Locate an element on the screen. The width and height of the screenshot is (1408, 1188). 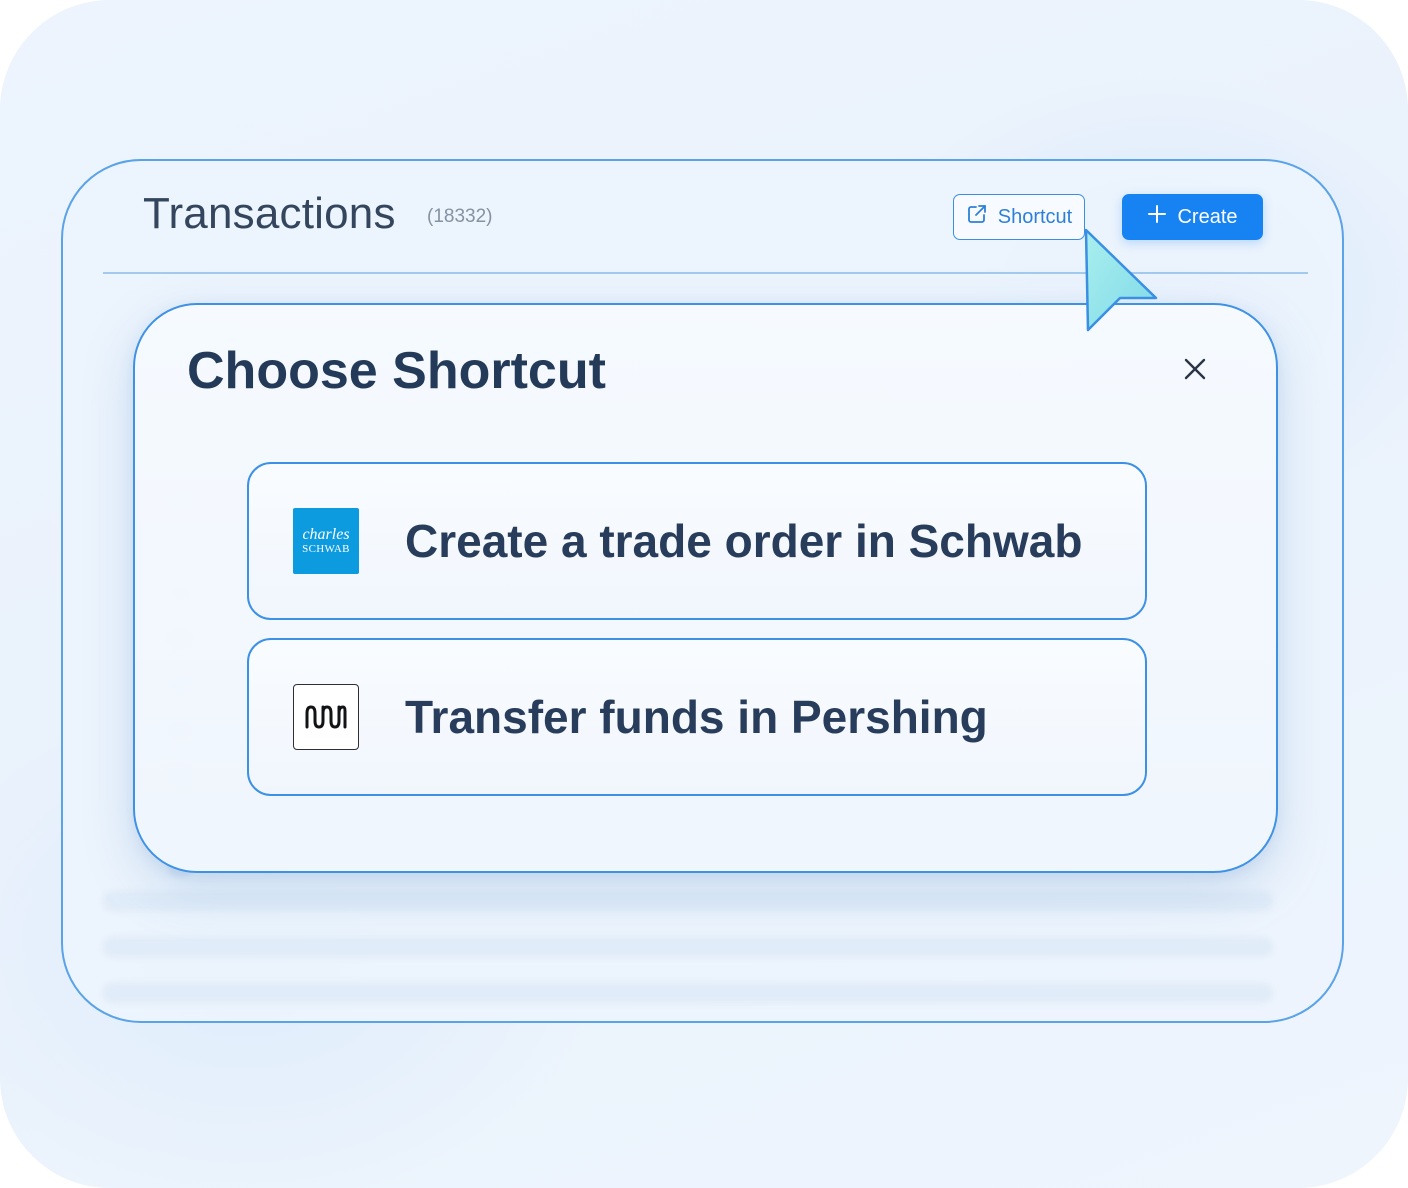
schwab-logo: charles SCHWAB is located at coordinates (326, 541).